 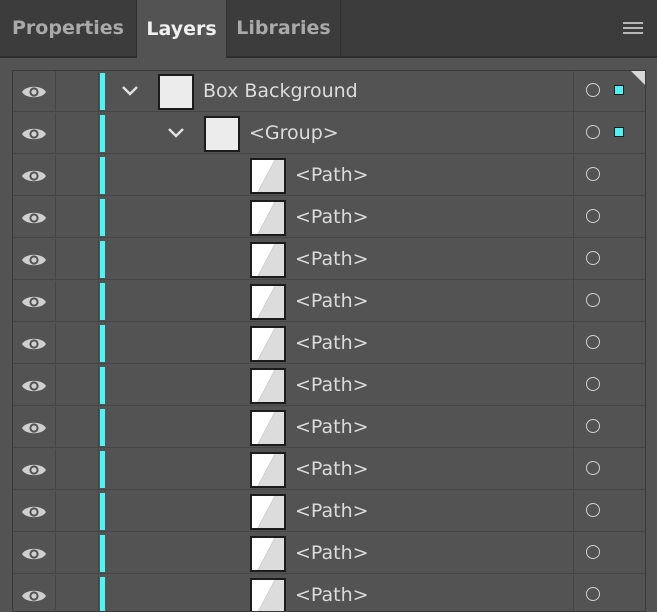 What do you see at coordinates (280, 91) in the screenshot?
I see `layer-name: Box Background` at bounding box center [280, 91].